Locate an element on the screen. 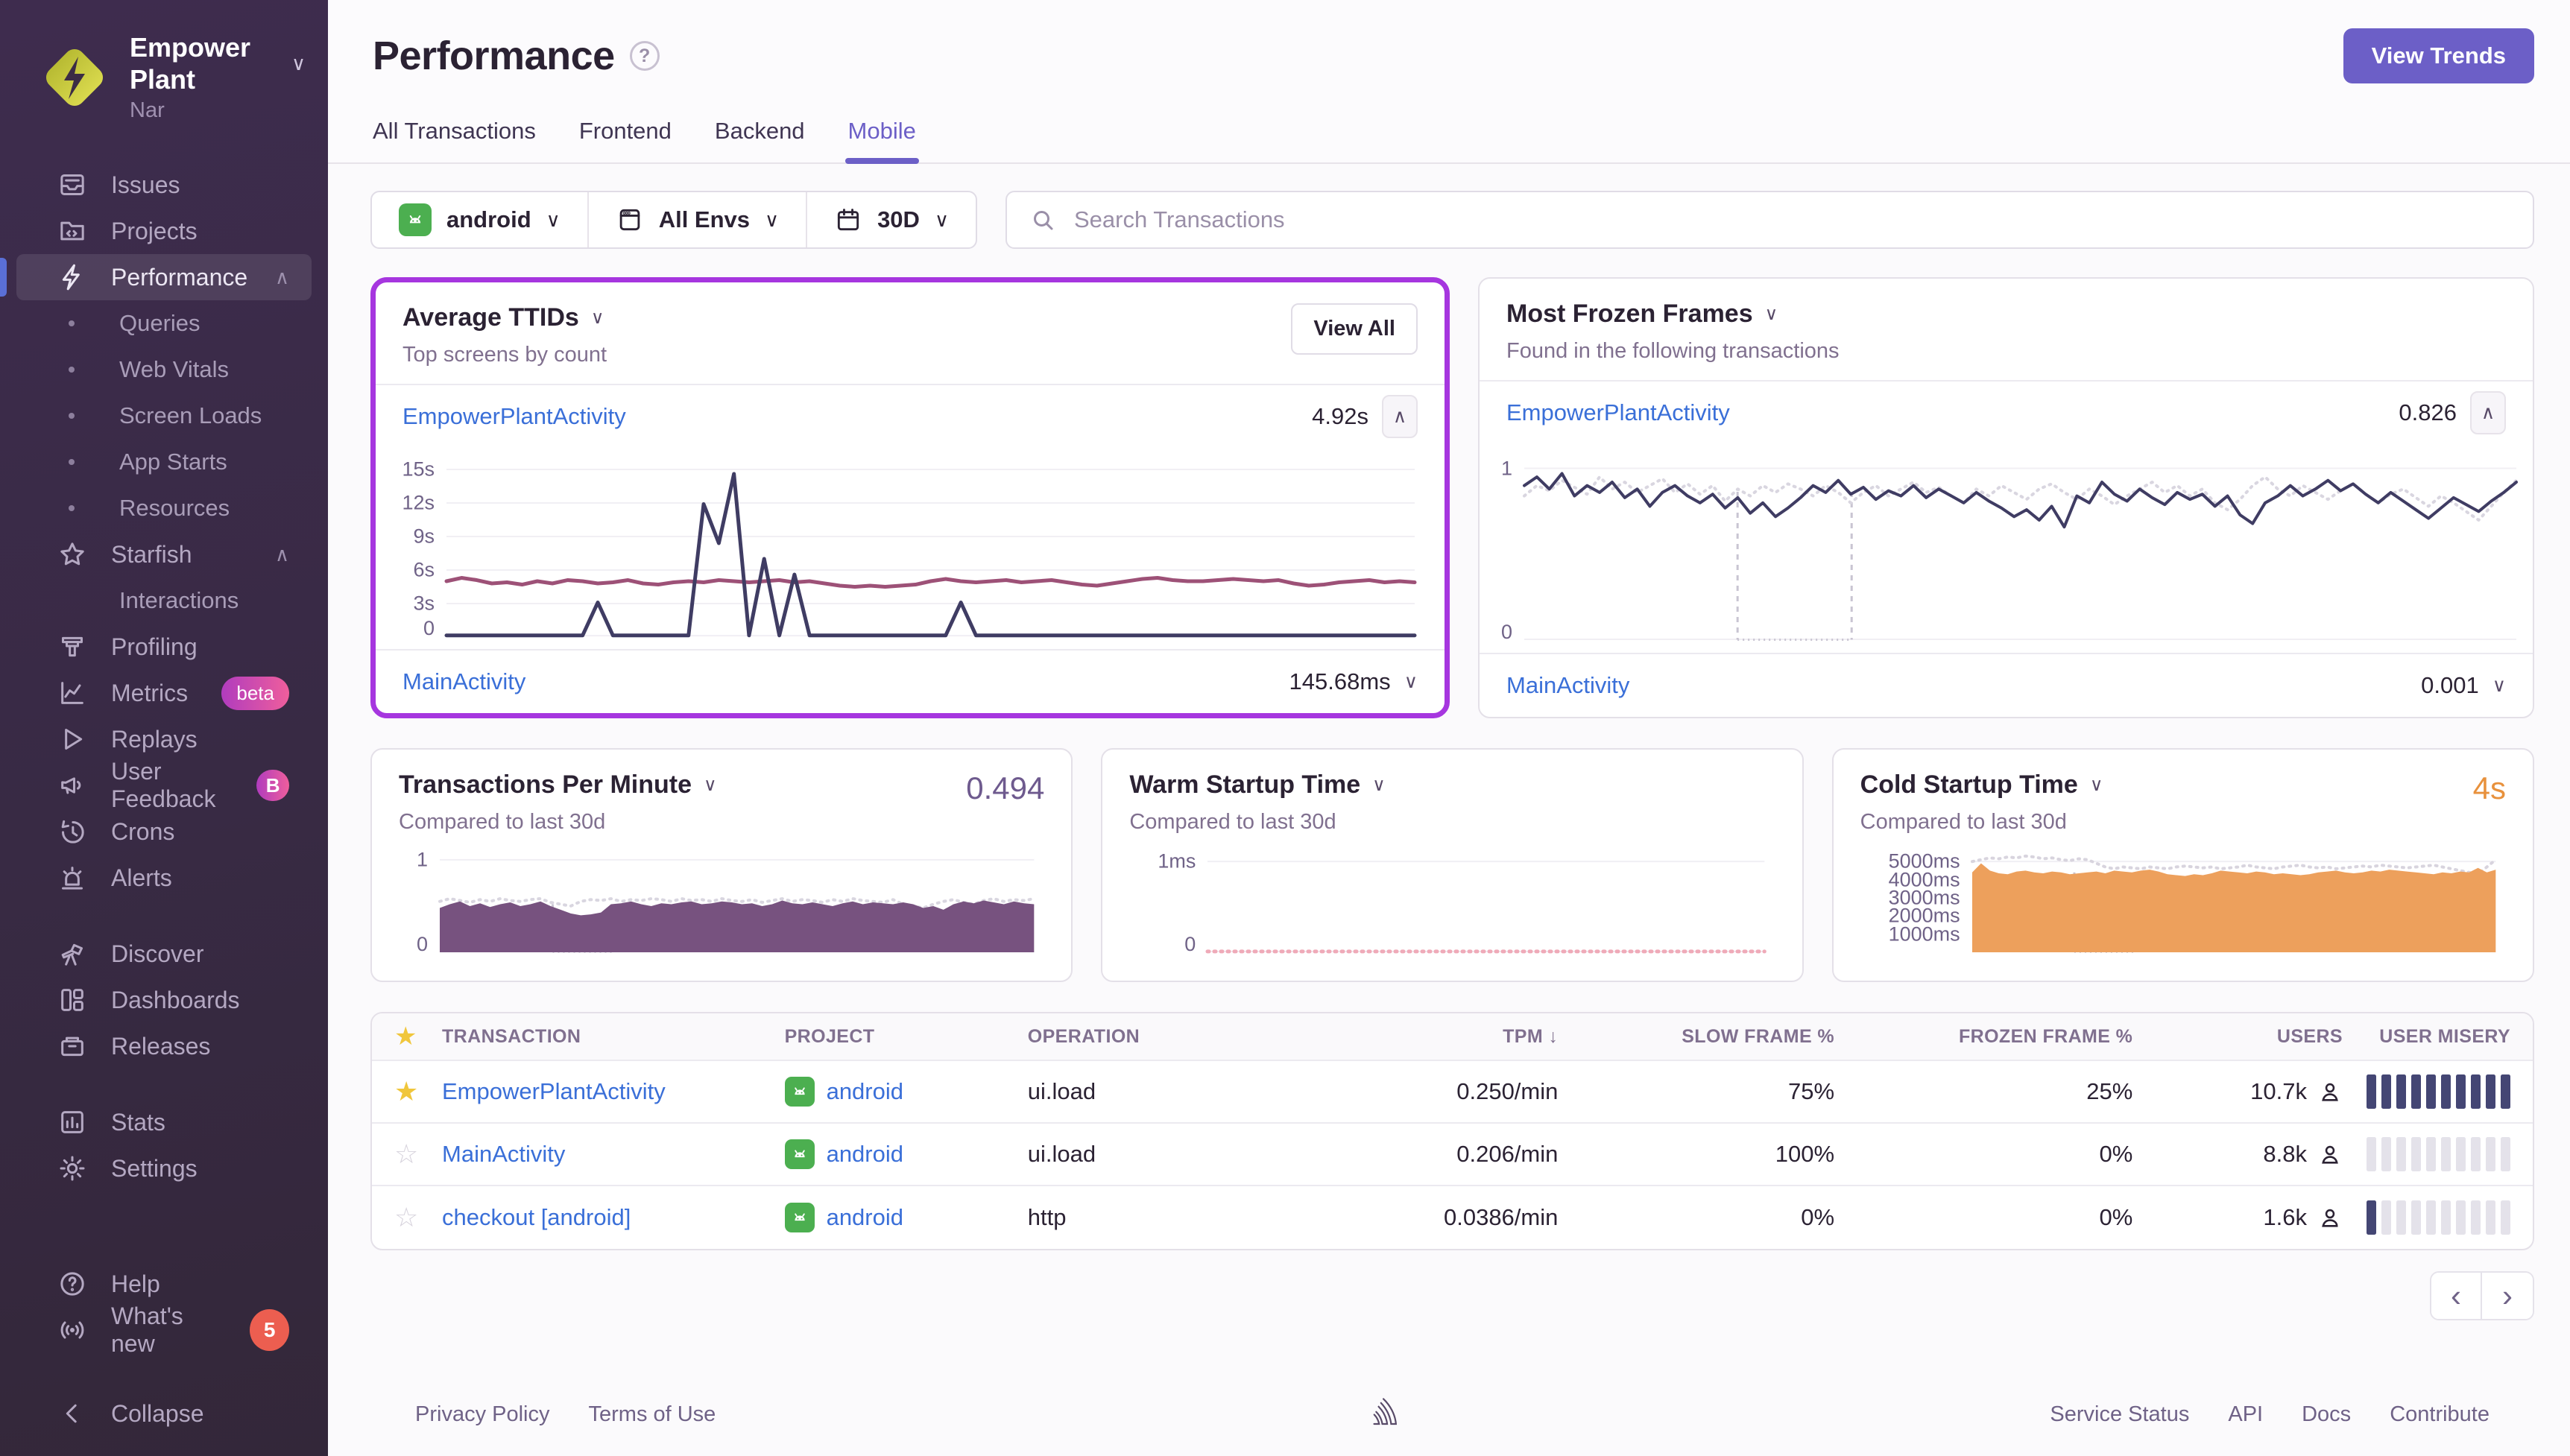 The image size is (2570, 1456). project-filter: android ∨ is located at coordinates (480, 219).